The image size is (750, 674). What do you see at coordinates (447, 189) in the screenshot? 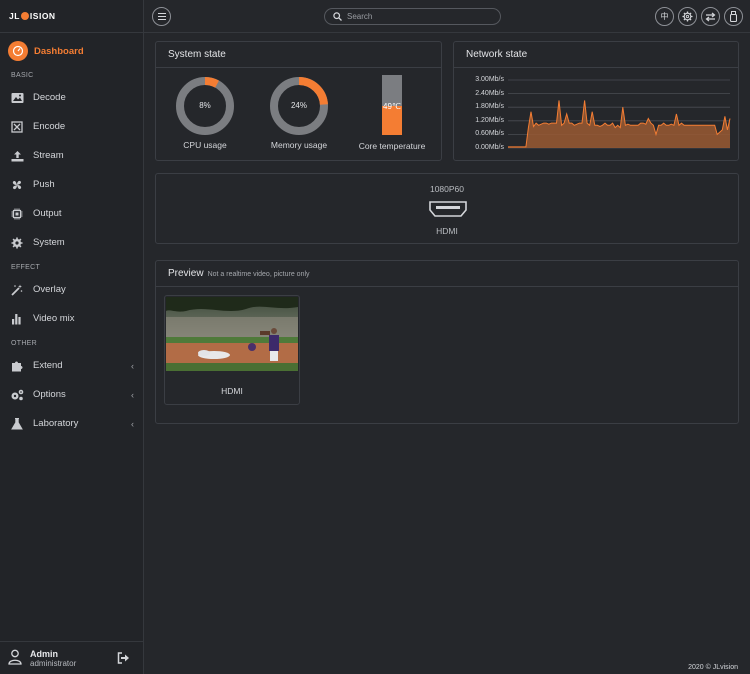
I see `output-resolution: 1080P60` at bounding box center [447, 189].